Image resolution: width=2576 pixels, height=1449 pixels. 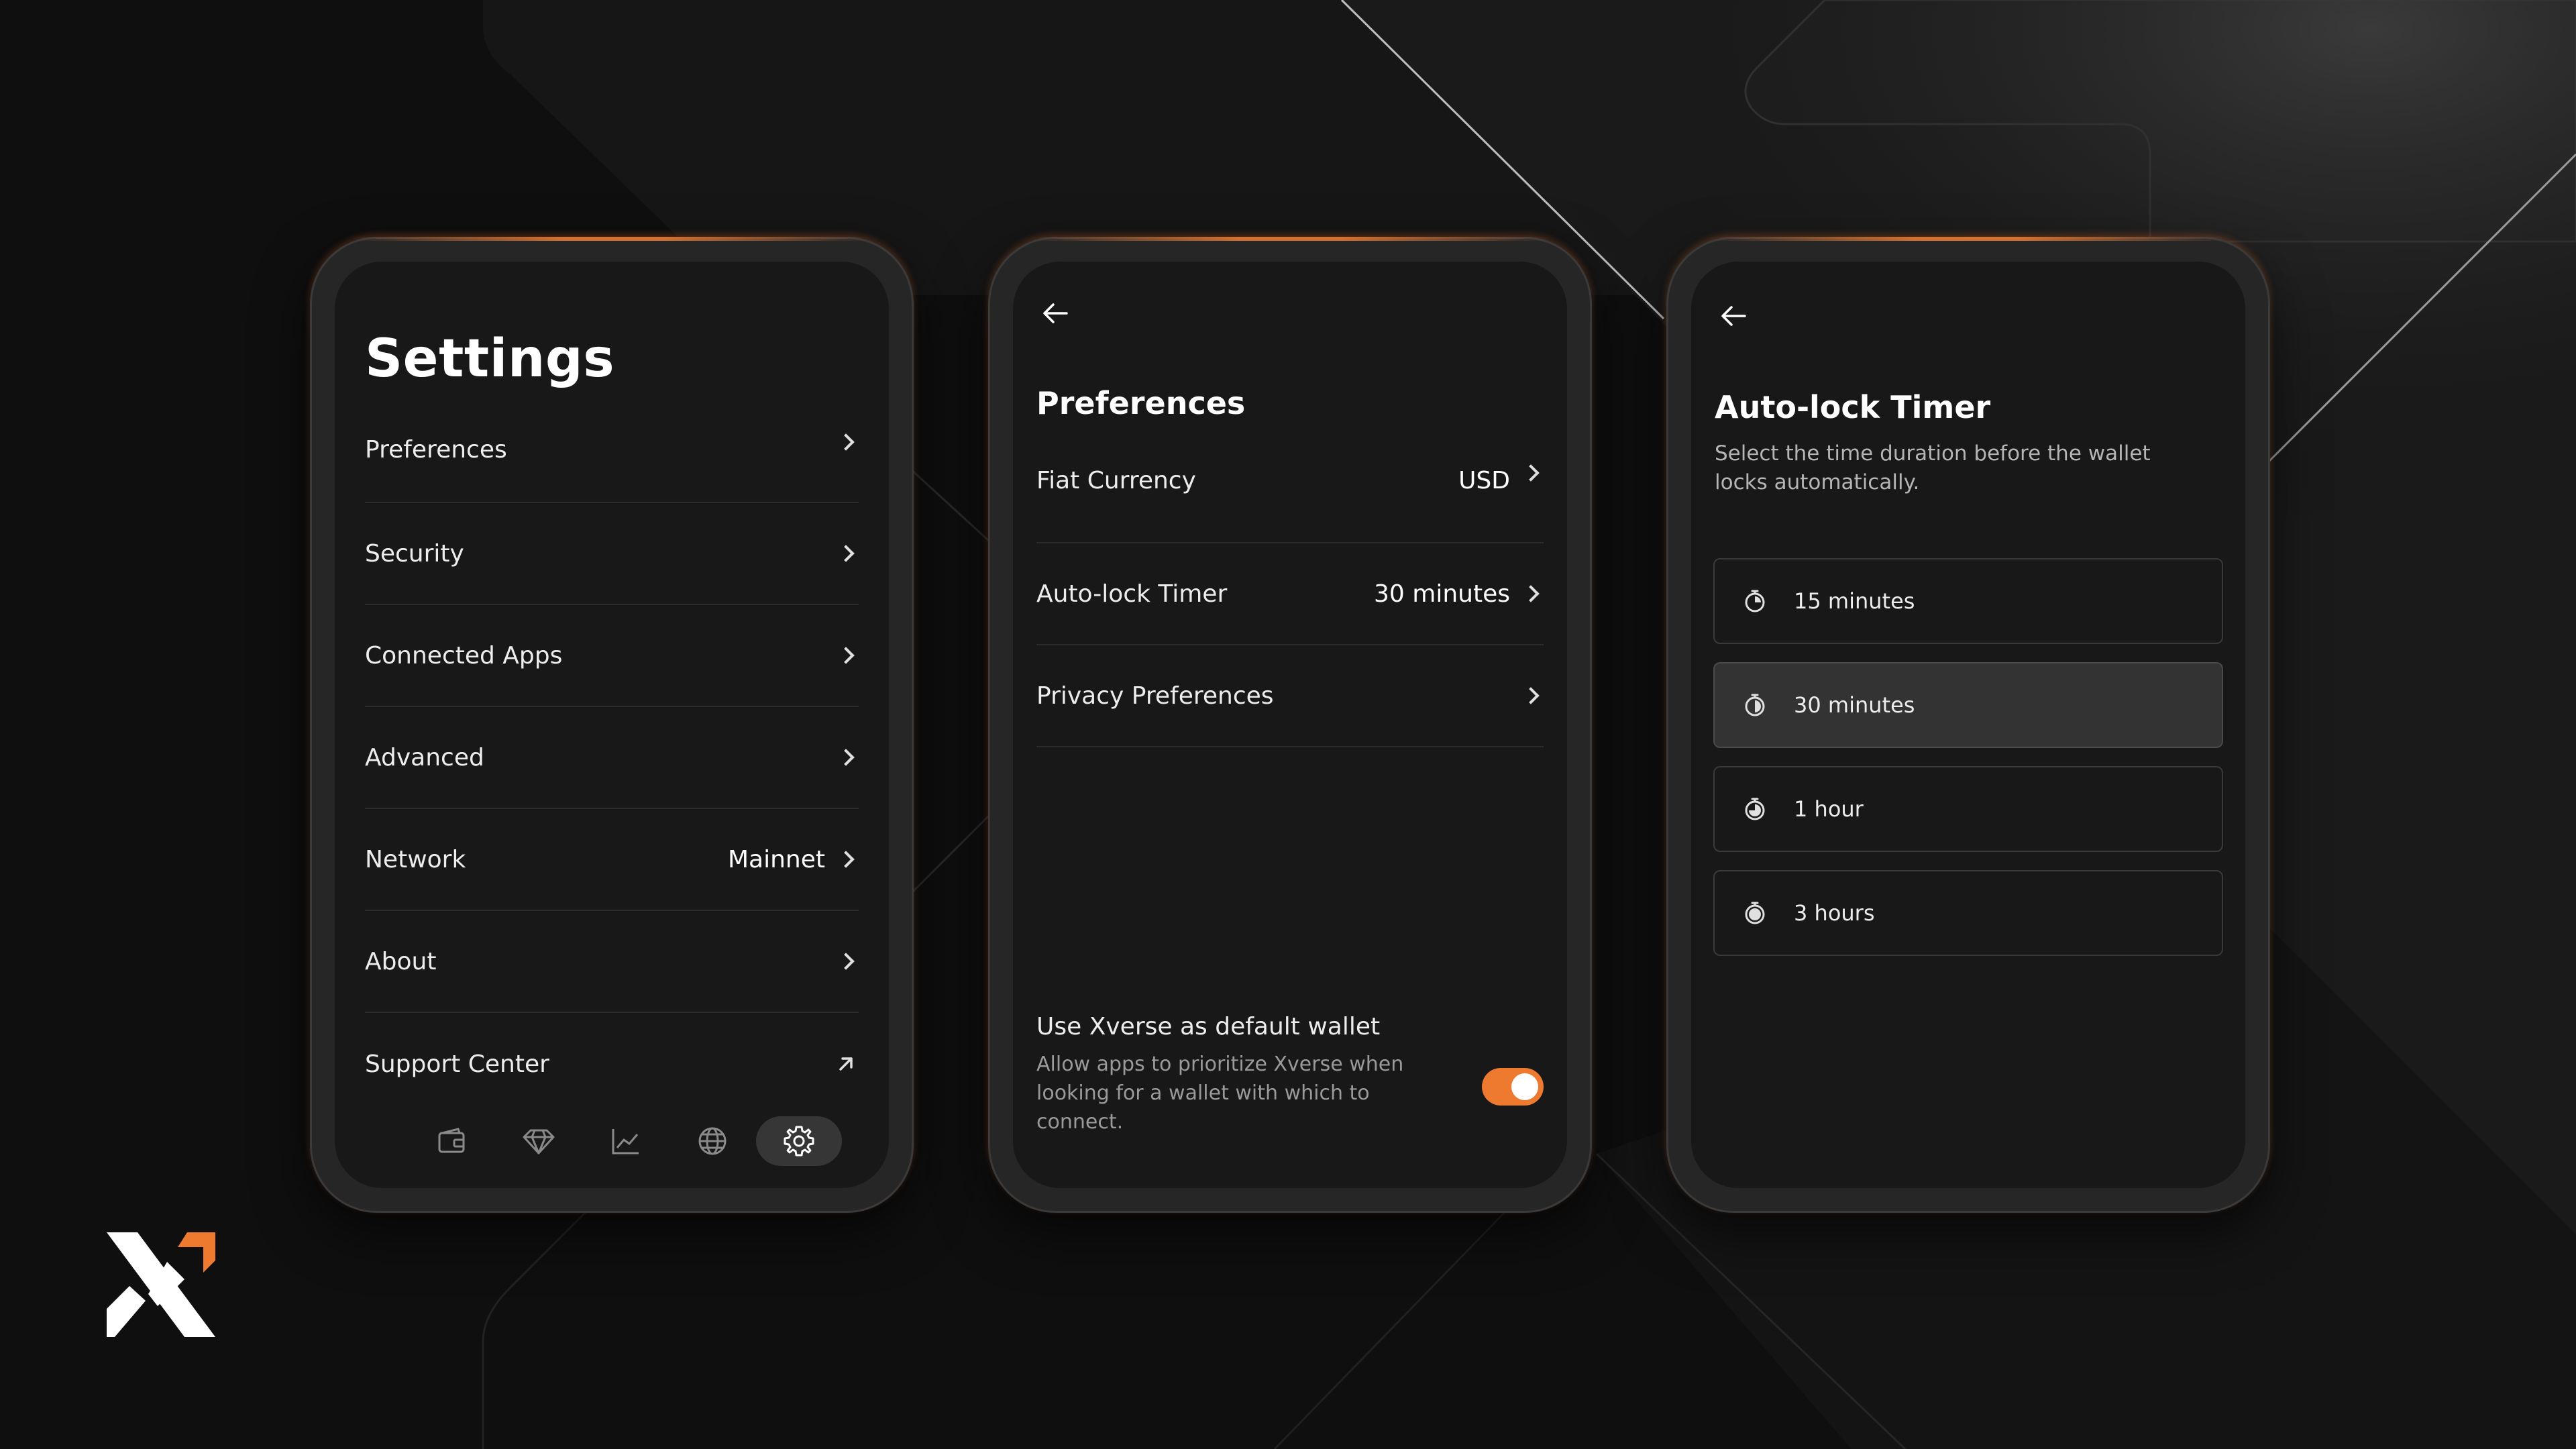 I want to click on xverse-logo-icon, so click(x=161, y=1284).